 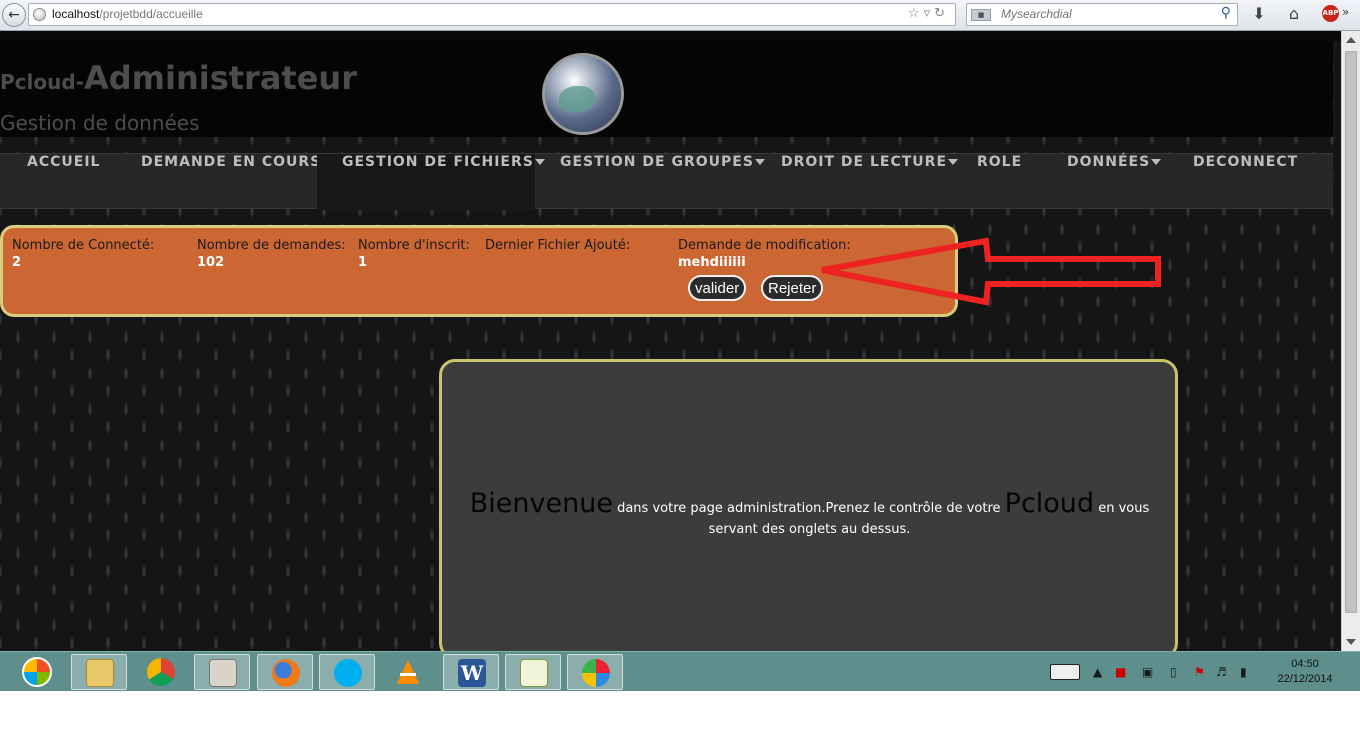 What do you see at coordinates (1120, 672) in the screenshot?
I see `acrobat-icon: ■` at bounding box center [1120, 672].